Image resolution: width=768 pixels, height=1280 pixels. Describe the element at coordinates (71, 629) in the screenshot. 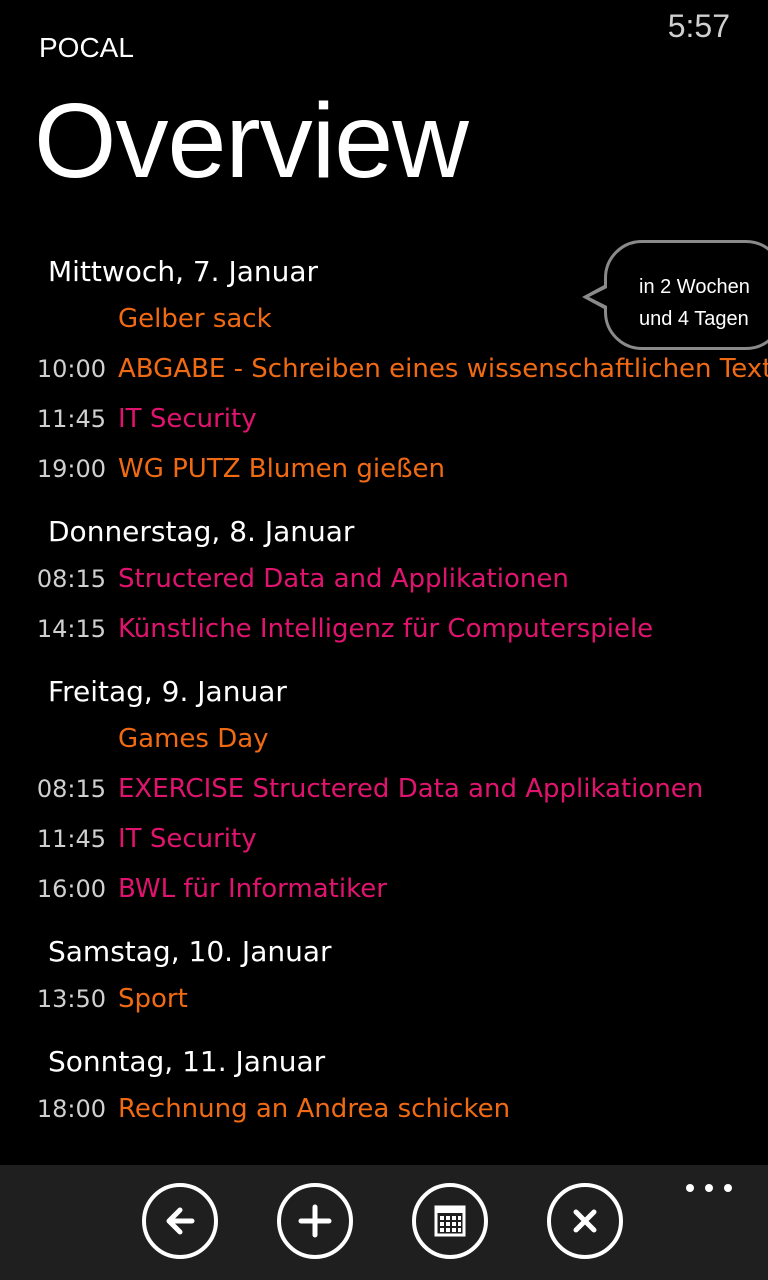

I see `event-time: 14:15` at that location.